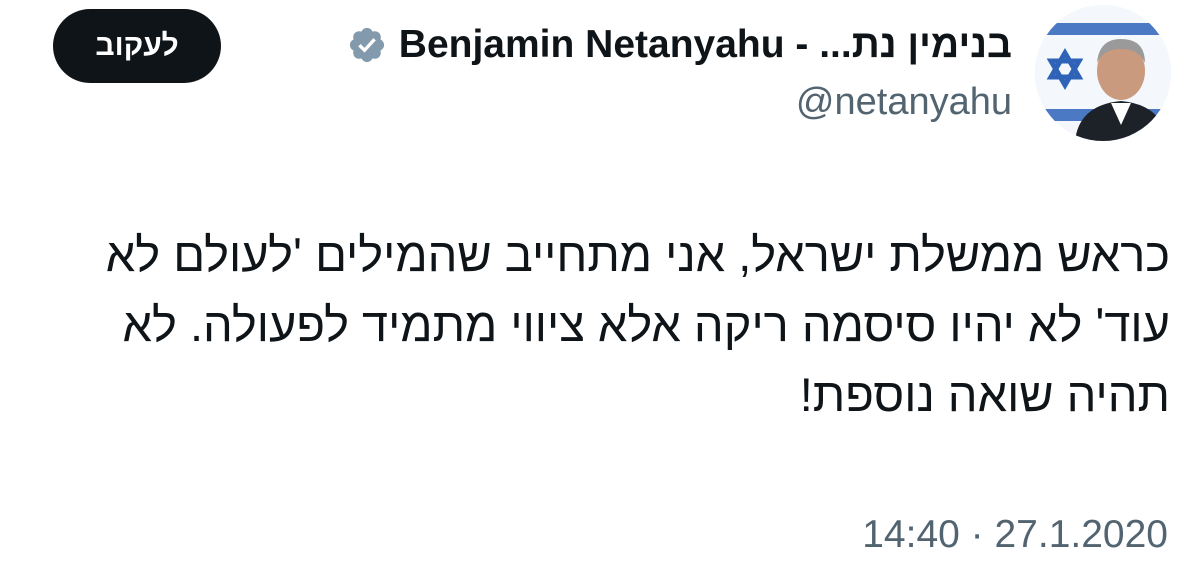  Describe the element at coordinates (137, 46) in the screenshot. I see `follow-button: לעקוב` at that location.